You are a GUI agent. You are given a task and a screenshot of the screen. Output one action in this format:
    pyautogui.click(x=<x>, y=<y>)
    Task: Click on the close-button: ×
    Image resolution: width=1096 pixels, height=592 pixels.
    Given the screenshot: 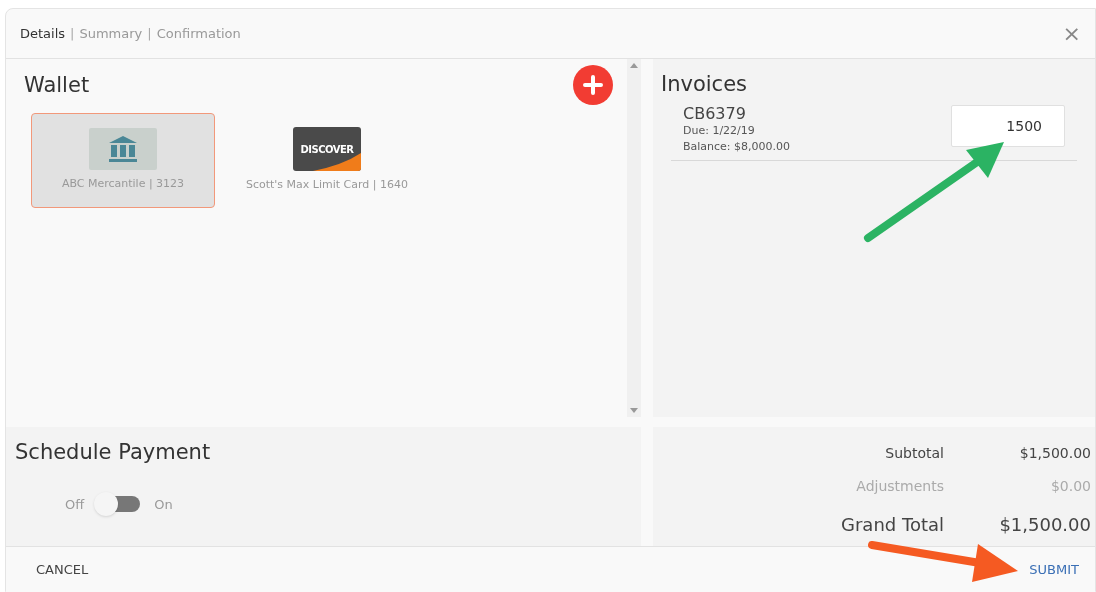 What is the action you would take?
    pyautogui.click(x=1071, y=33)
    